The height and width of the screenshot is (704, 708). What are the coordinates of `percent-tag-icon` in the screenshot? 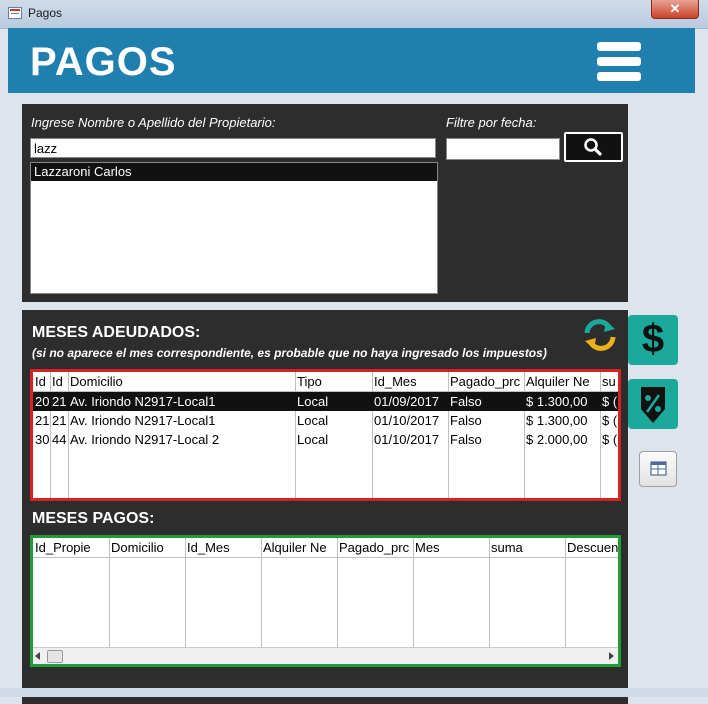 It's located at (653, 405).